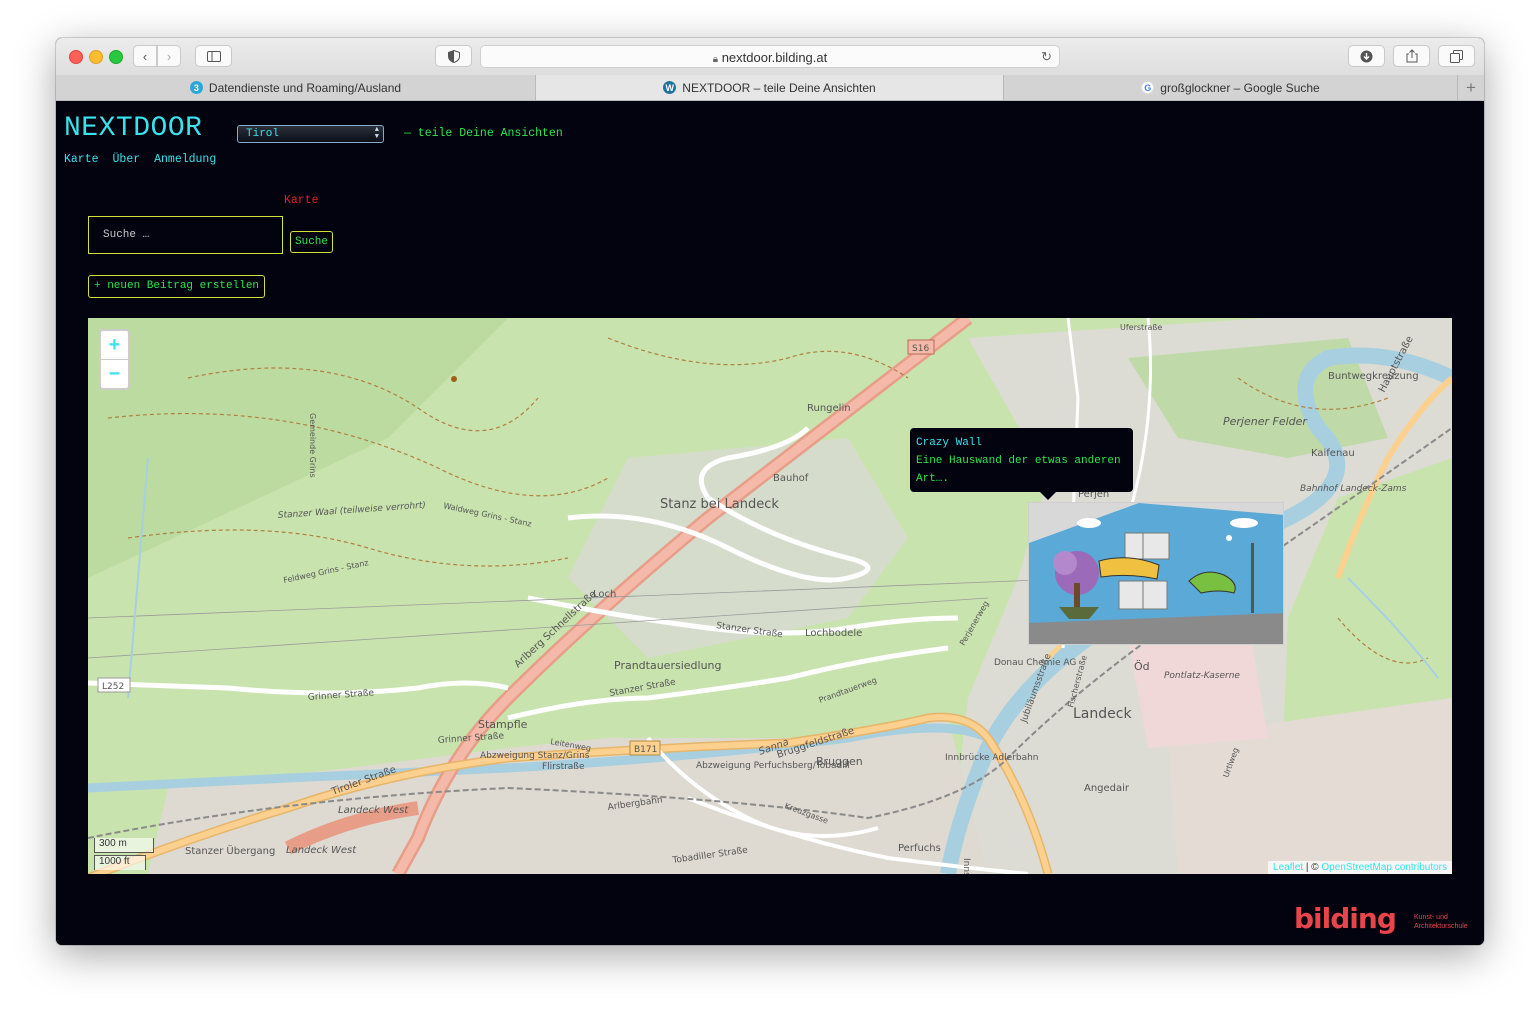 This screenshot has width=1540, height=1020. I want to click on address-bar: 🔒︎ nextdoor.bilding.at ↻, so click(770, 56).